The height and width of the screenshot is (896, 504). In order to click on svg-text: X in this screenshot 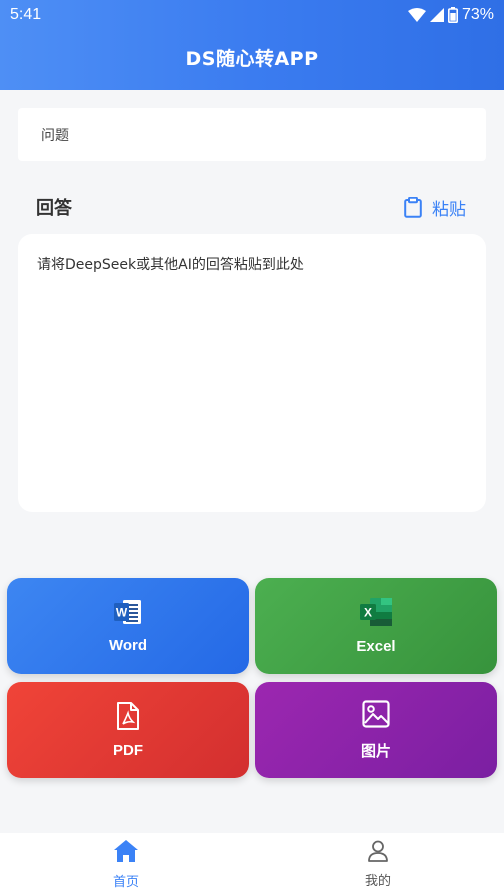, I will do `click(368, 612)`.